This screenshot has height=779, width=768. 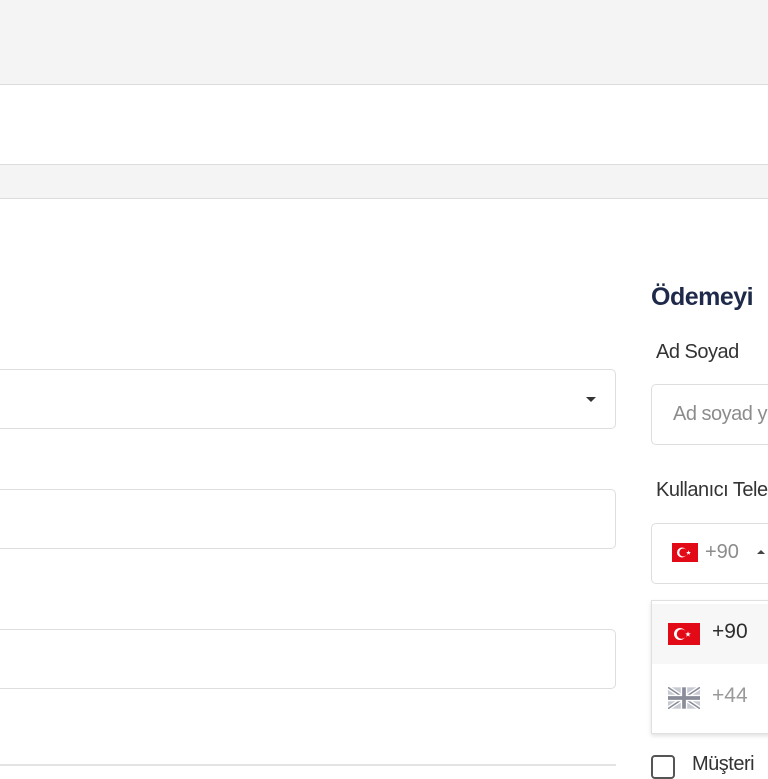 I want to click on customer-checkbox, so click(x=663, y=767).